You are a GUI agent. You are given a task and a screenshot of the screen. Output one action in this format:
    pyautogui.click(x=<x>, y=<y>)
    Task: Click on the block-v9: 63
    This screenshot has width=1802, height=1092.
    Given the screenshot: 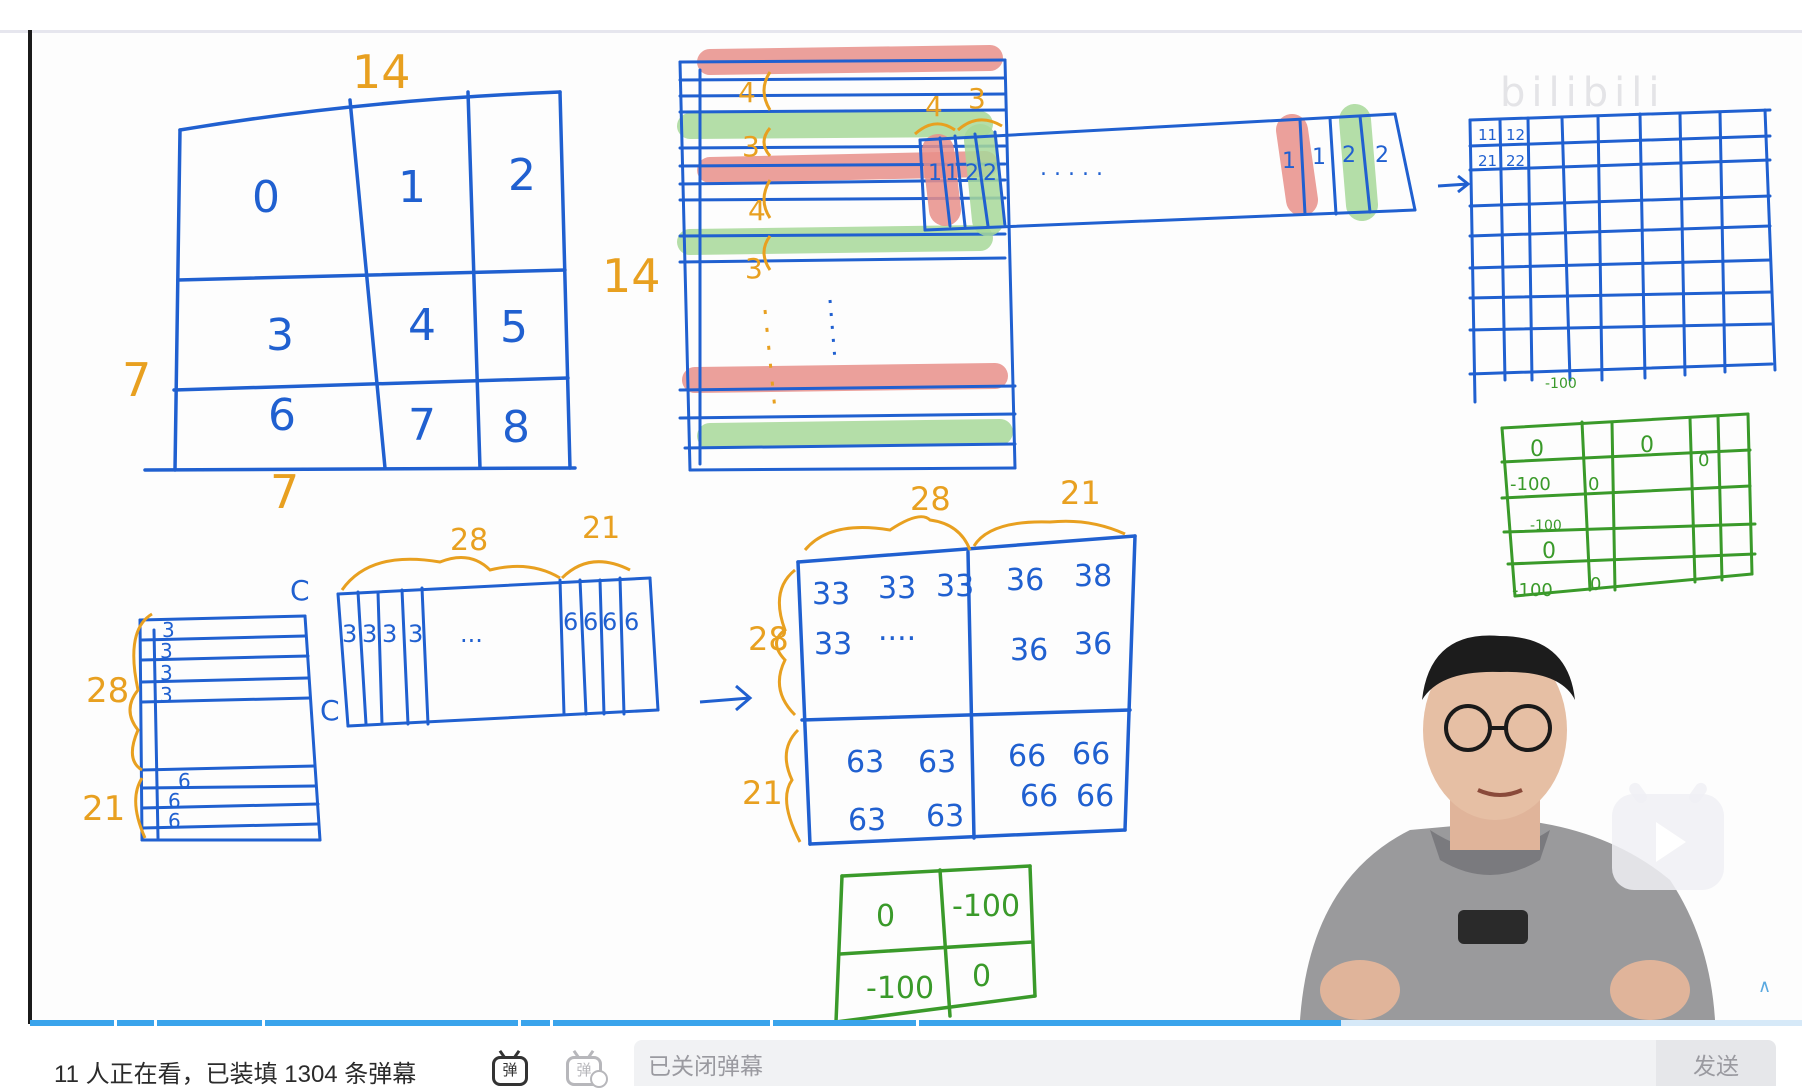 What is the action you would take?
    pyautogui.click(x=865, y=762)
    